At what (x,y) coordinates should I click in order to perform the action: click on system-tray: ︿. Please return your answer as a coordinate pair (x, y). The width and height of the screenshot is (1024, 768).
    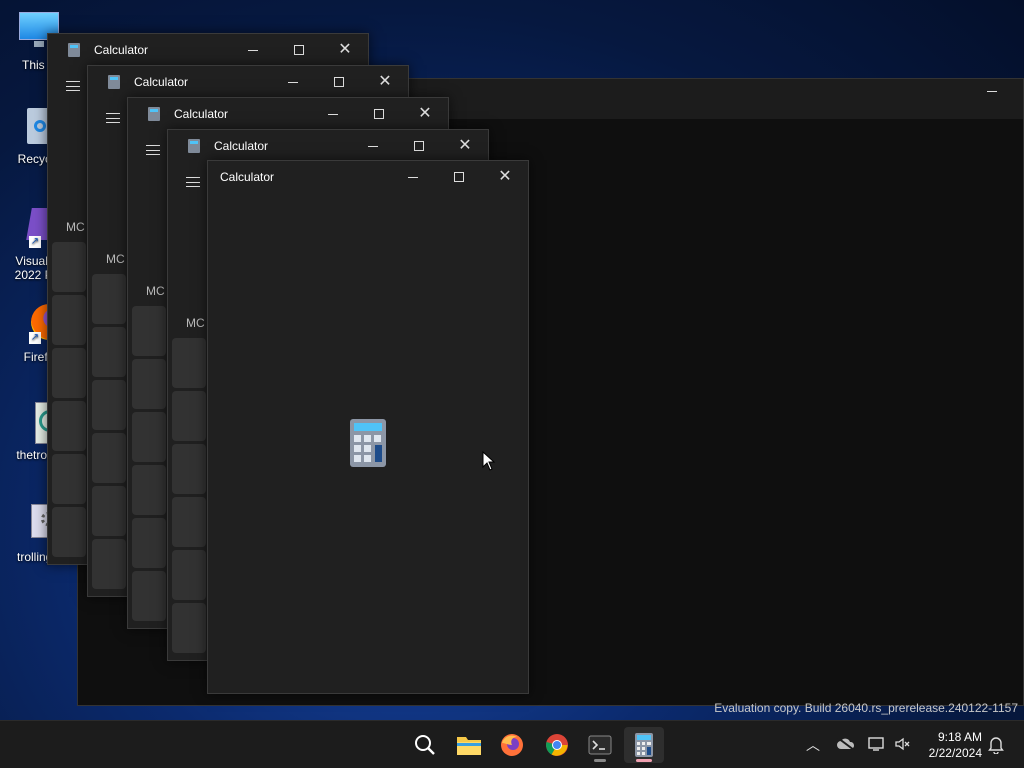
    Looking at the image, I should click on (860, 744).